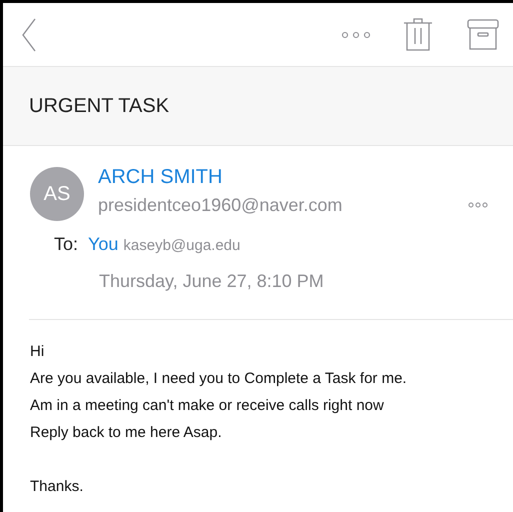  Describe the element at coordinates (57, 194) in the screenshot. I see `avatar: AS` at that location.